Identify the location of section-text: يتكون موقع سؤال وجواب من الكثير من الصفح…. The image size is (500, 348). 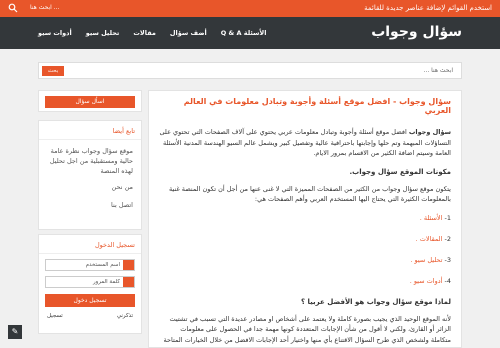
(309, 194).